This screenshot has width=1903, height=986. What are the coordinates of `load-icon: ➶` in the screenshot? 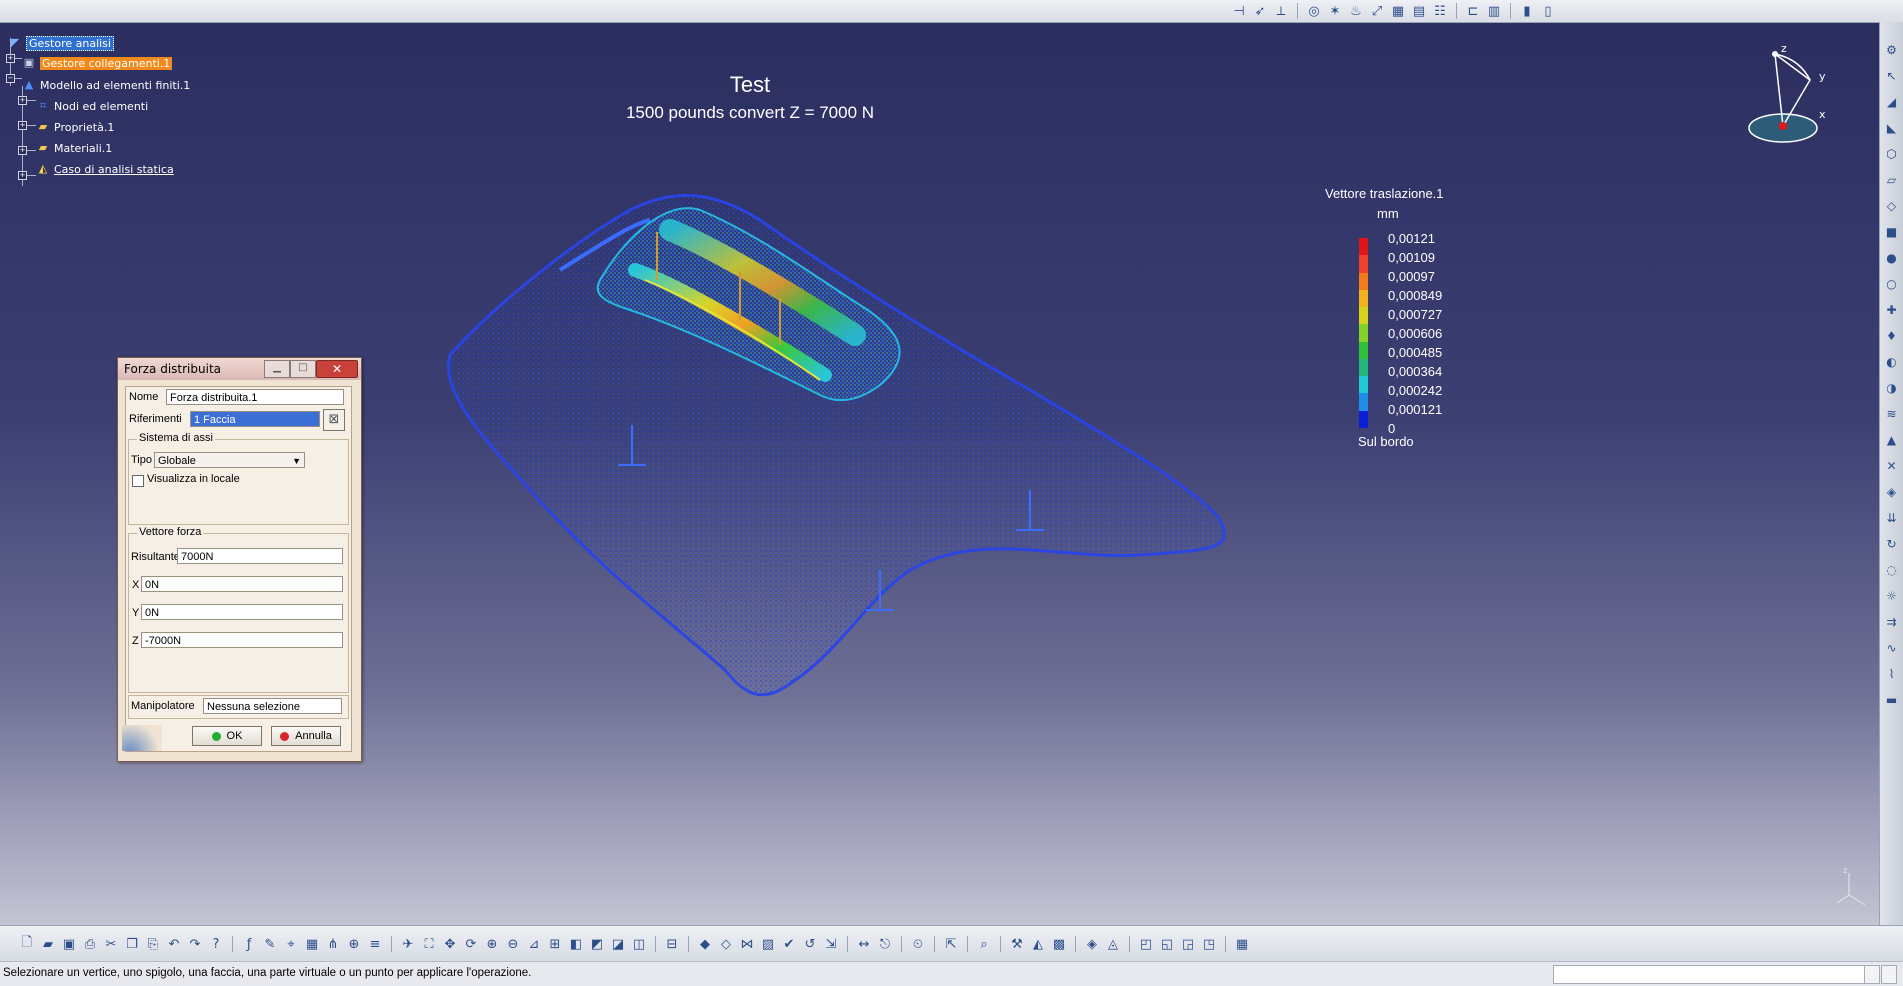 It's located at (1260, 11).